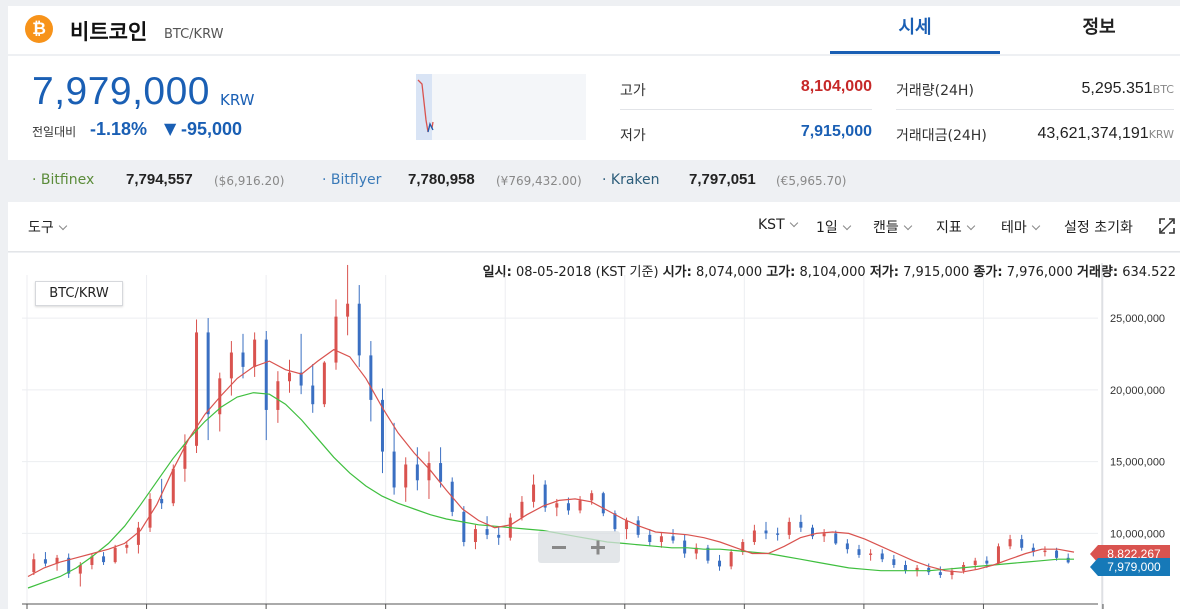  Describe the element at coordinates (48, 227) in the screenshot. I see `tools-dropdown: 도구` at that location.